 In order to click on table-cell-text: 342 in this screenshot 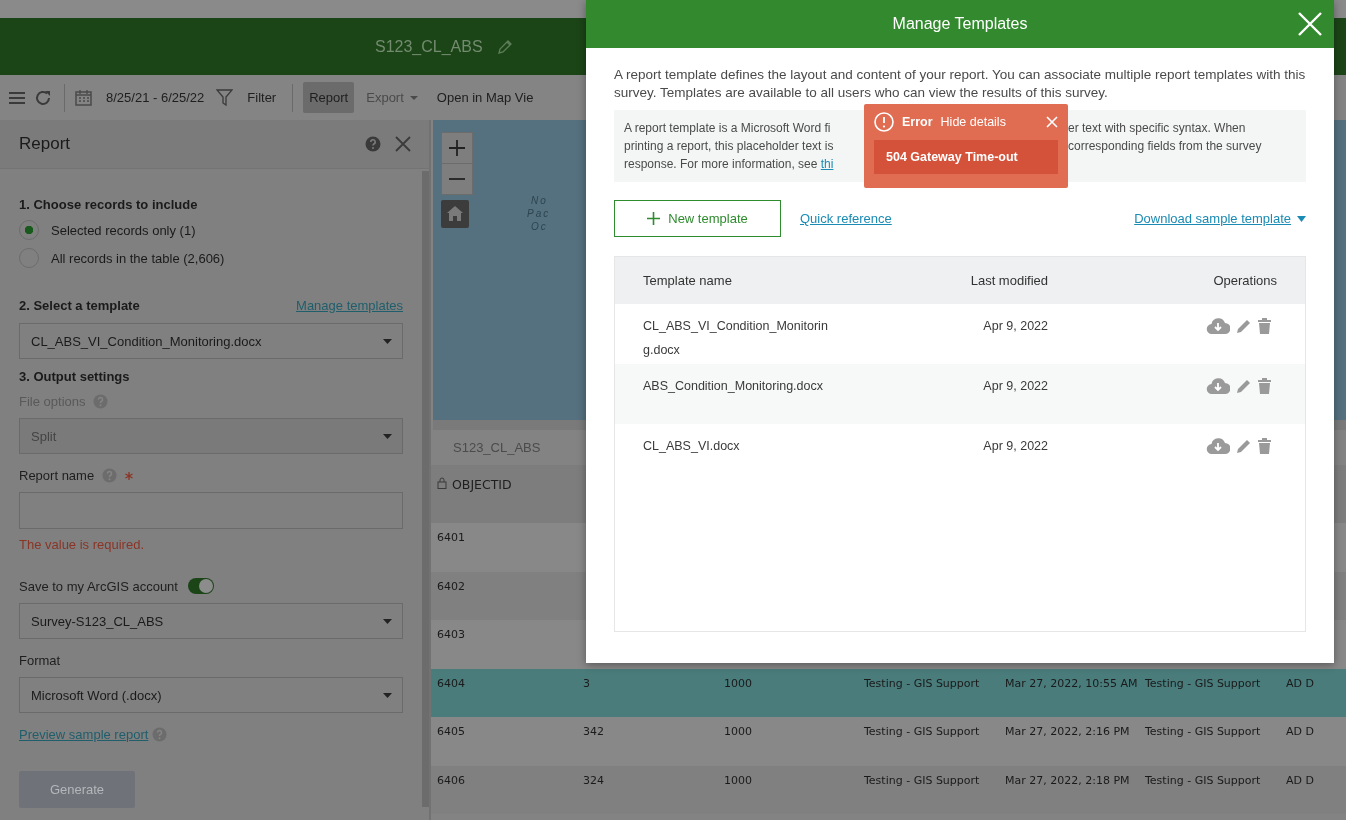, I will do `click(594, 732)`.